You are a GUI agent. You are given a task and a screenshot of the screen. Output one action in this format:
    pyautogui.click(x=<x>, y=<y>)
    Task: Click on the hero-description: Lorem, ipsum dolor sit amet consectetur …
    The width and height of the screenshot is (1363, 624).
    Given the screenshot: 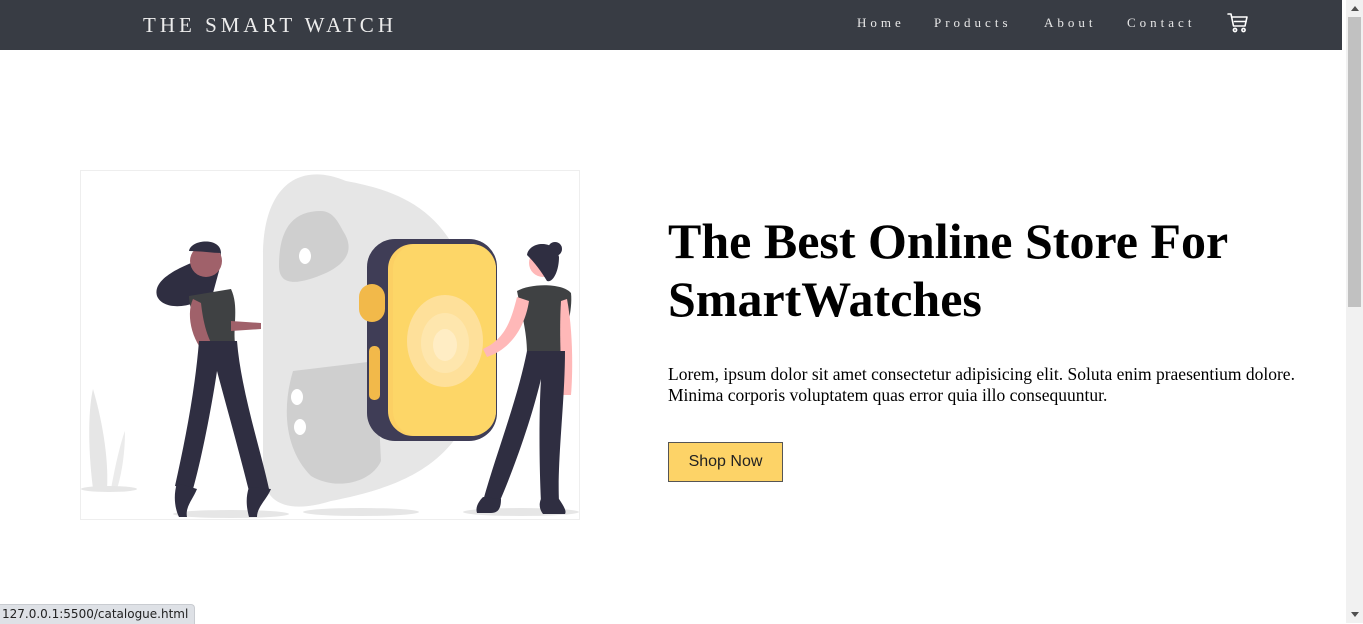 What is the action you would take?
    pyautogui.click(x=981, y=384)
    